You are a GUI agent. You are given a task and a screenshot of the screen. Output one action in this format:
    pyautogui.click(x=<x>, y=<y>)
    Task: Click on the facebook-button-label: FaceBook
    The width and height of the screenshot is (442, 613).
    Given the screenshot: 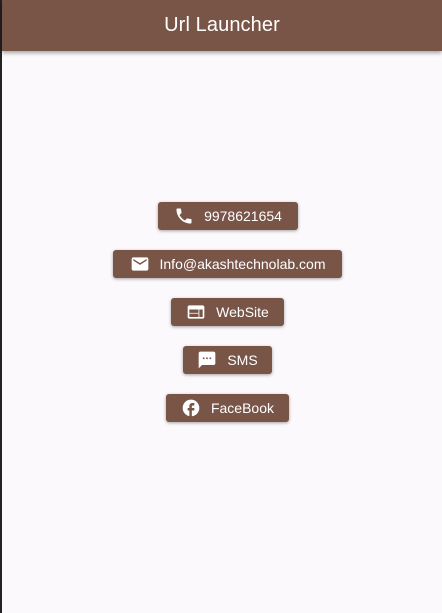 What is the action you would take?
    pyautogui.click(x=242, y=408)
    